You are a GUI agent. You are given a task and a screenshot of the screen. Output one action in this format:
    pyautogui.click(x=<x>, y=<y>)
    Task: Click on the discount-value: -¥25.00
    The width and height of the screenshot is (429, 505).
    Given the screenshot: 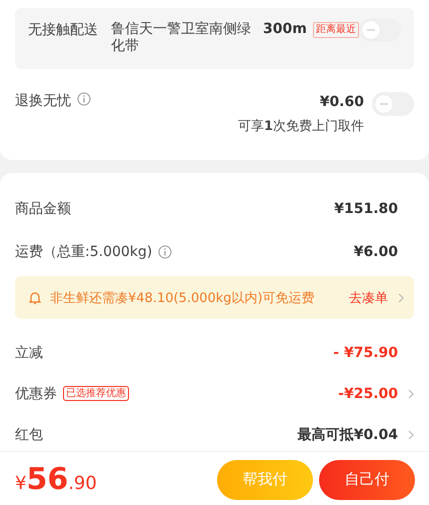 What is the action you would take?
    pyautogui.click(x=368, y=394)
    